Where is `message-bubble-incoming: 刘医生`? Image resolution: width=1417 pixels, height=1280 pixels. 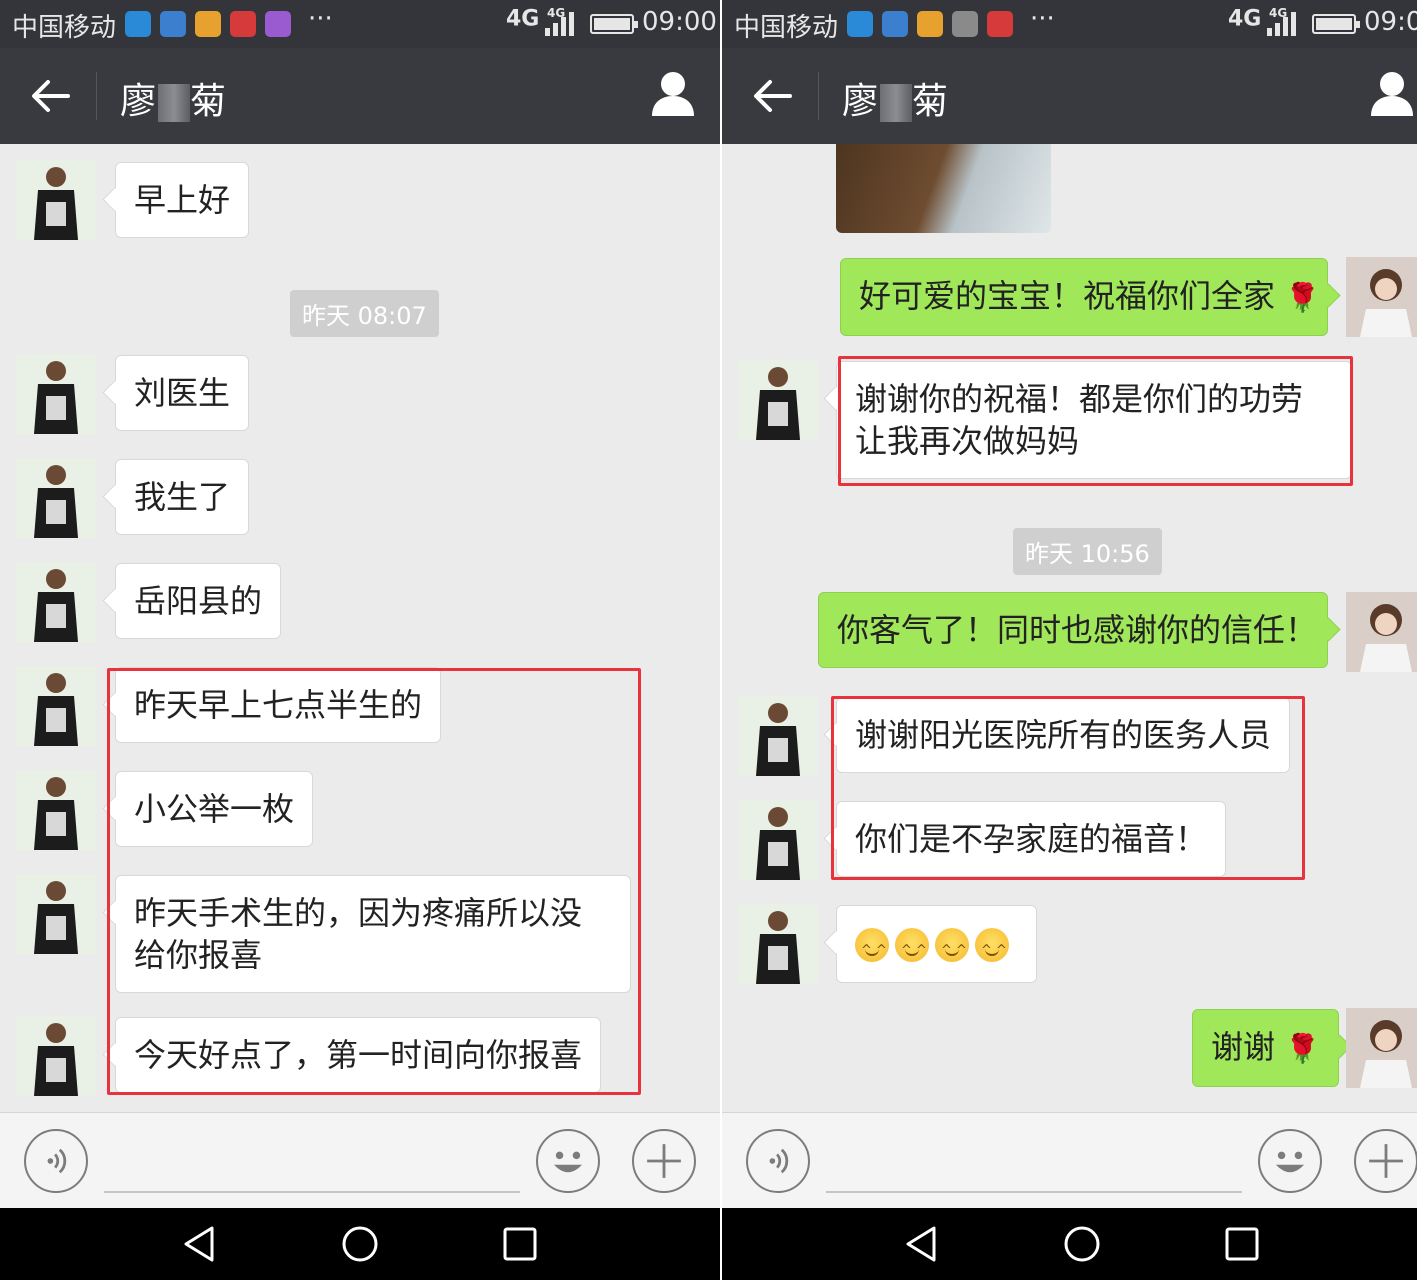
message-bubble-incoming: 刘医生 is located at coordinates (182, 393).